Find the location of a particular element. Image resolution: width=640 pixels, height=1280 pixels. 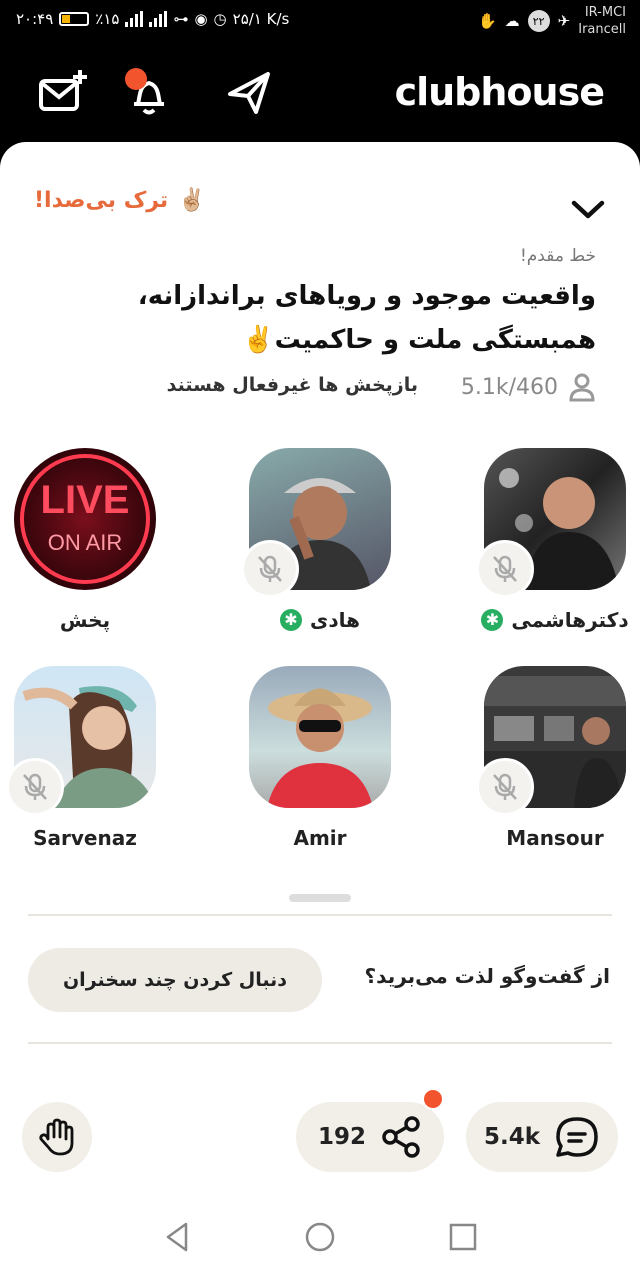

signal-icon is located at coordinates (134, 19).